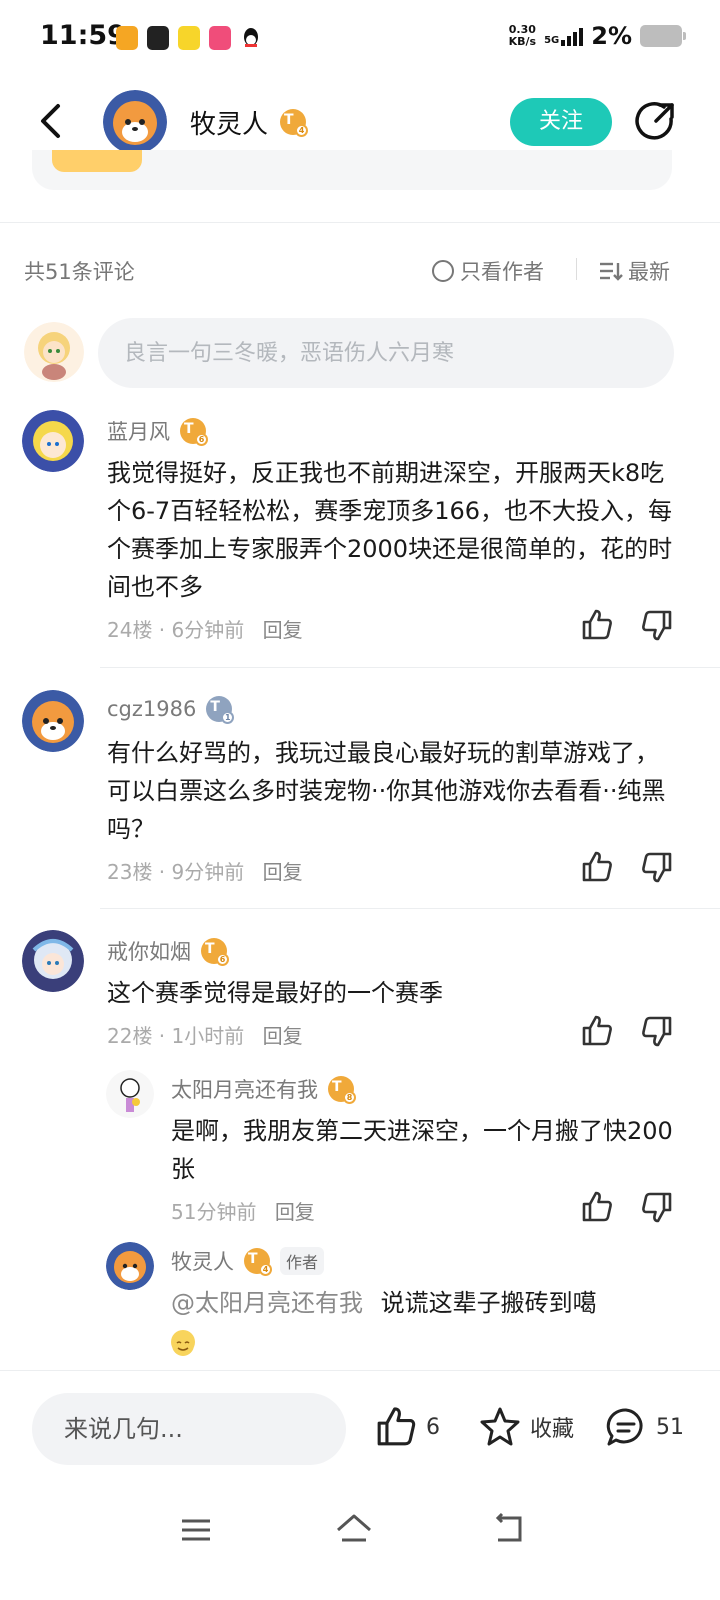  I want to click on toolbar-separator, so click(576, 269).